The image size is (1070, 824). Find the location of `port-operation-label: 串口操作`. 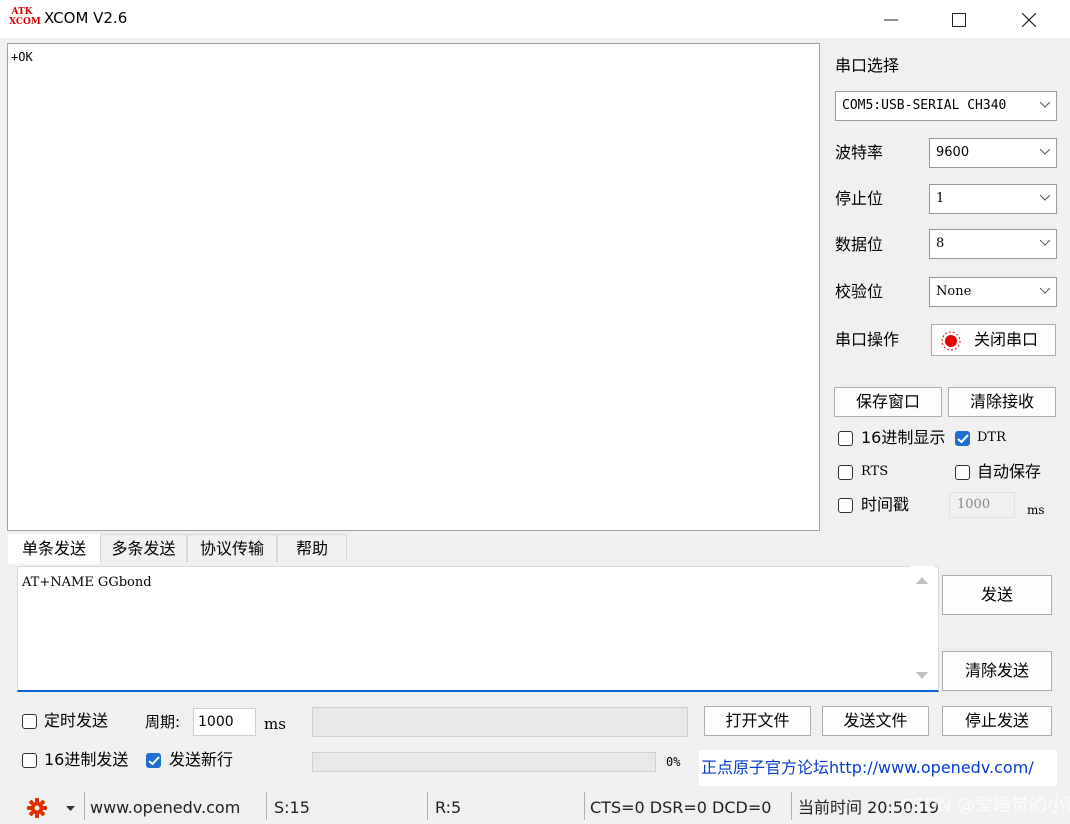

port-operation-label: 串口操作 is located at coordinates (867, 339).